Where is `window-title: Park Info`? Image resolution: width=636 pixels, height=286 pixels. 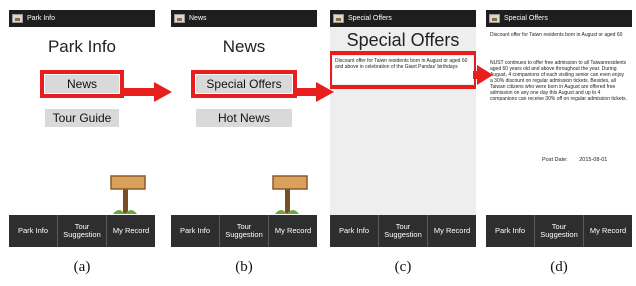
window-title: Park Info is located at coordinates (41, 18).